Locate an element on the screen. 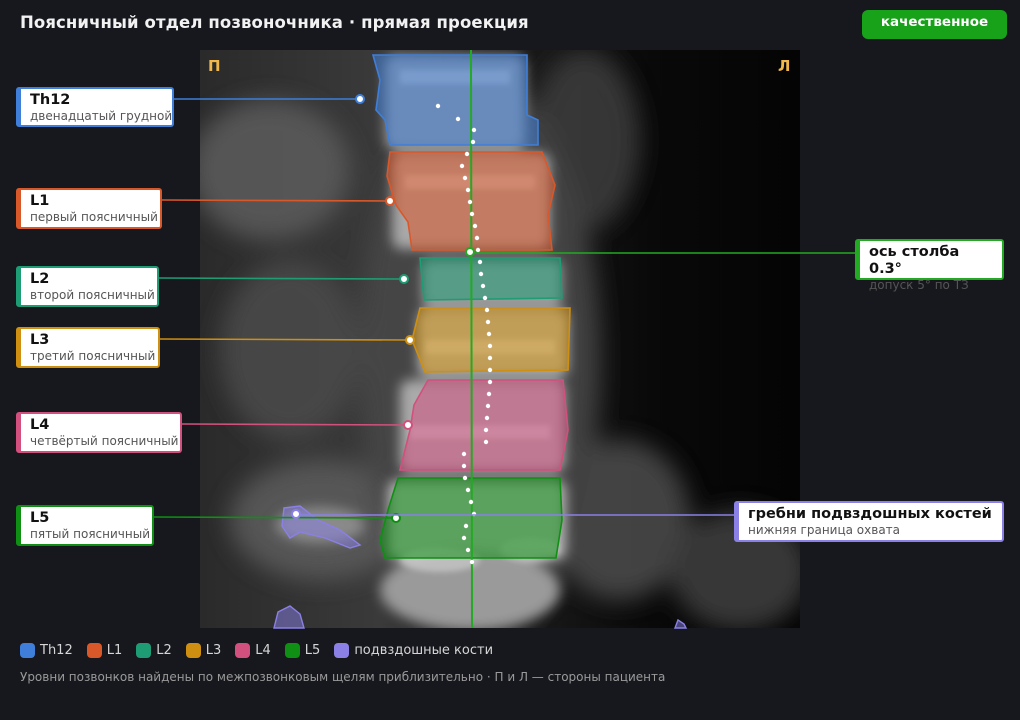  anchor-dot-ilium is located at coordinates (296, 514).